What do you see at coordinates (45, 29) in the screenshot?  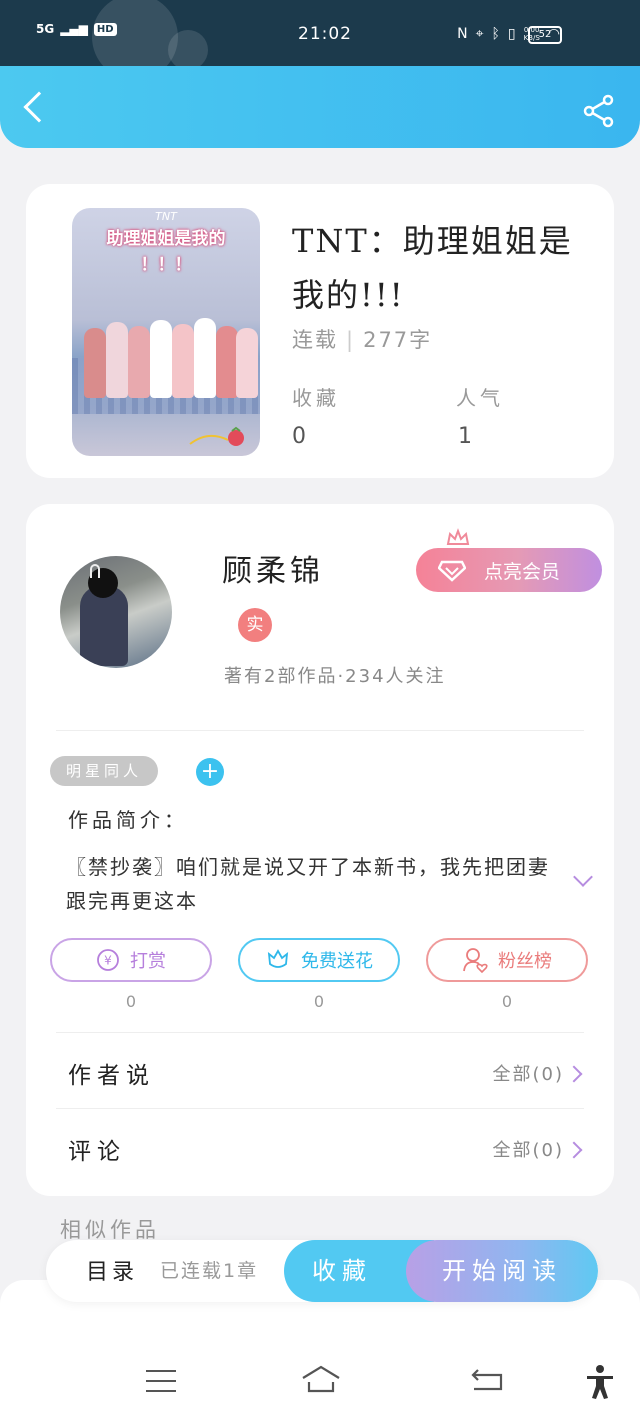 I see `network-type: 5G` at bounding box center [45, 29].